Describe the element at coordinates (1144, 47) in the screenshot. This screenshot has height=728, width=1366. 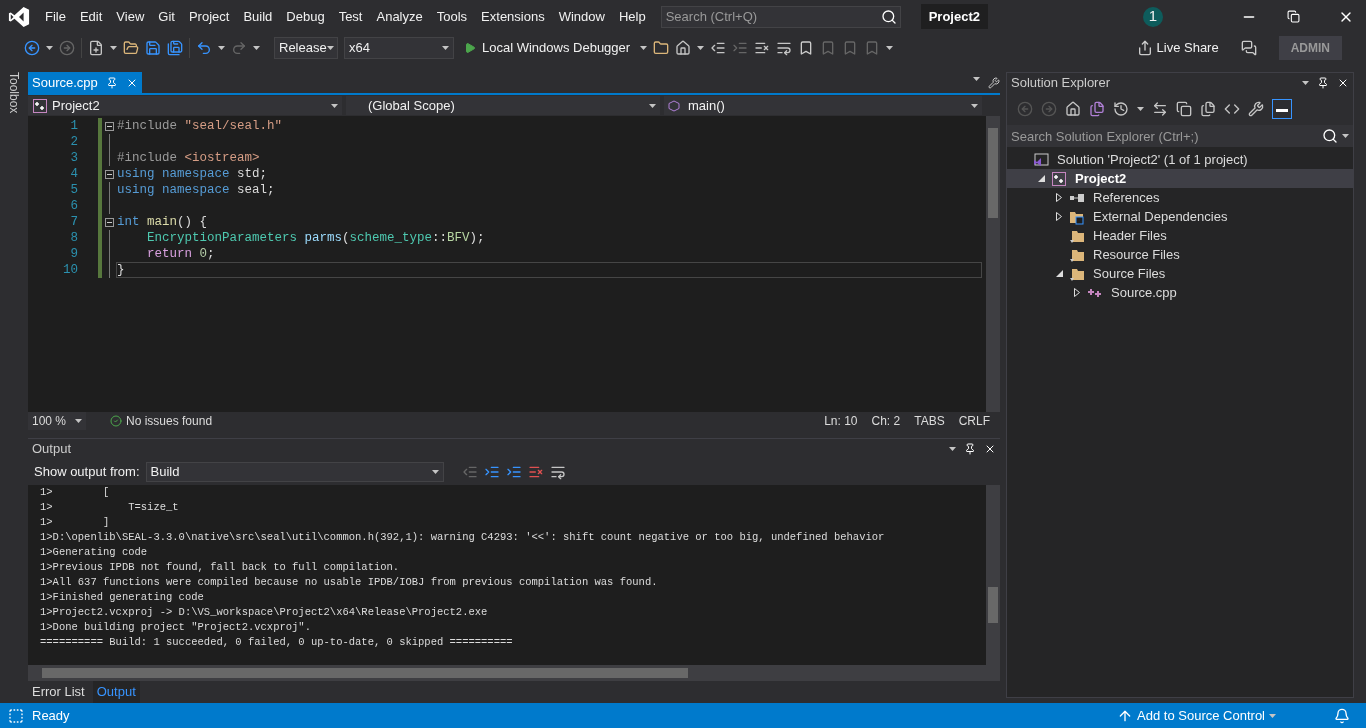
I see `share-icon` at that location.